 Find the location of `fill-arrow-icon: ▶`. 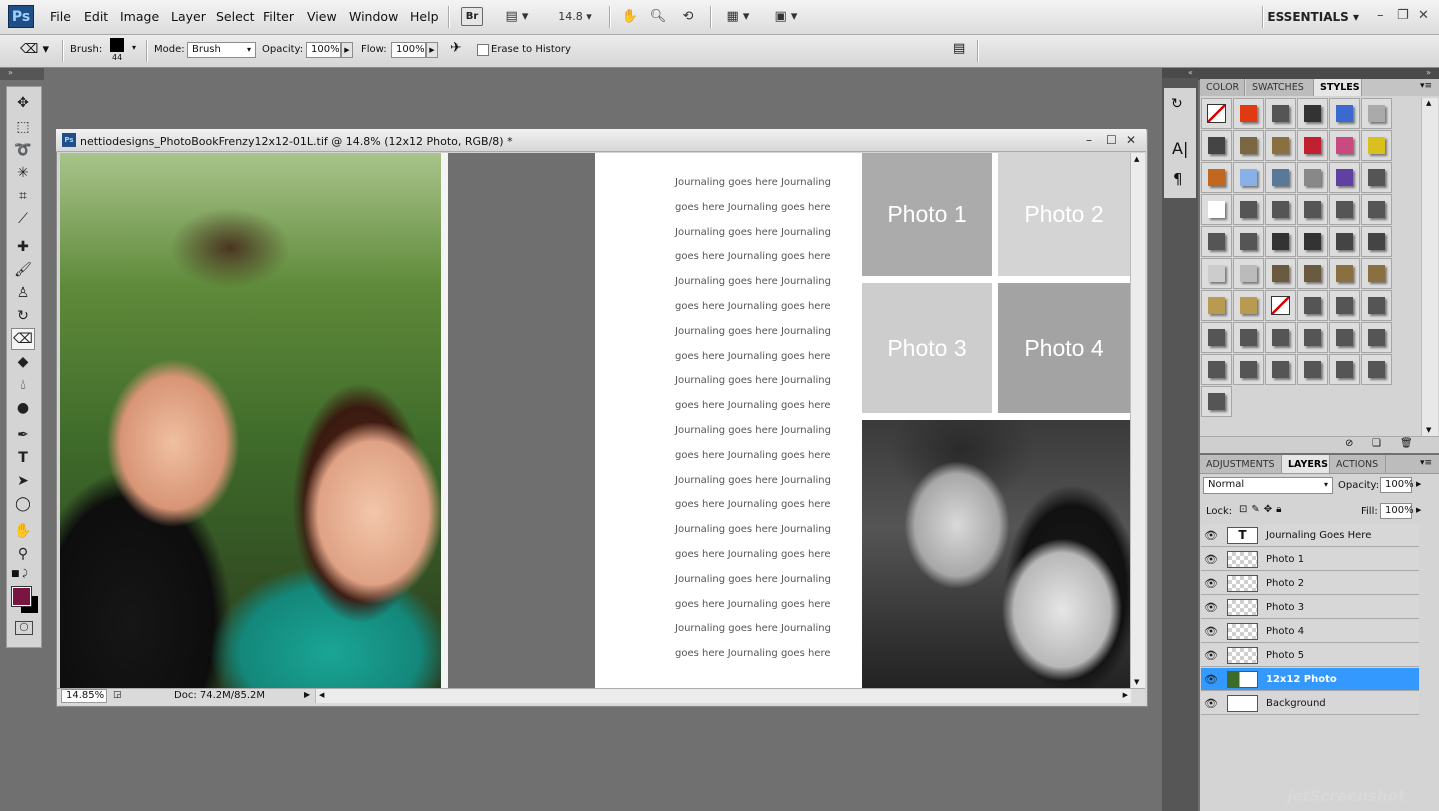

fill-arrow-icon: ▶ is located at coordinates (1418, 510).